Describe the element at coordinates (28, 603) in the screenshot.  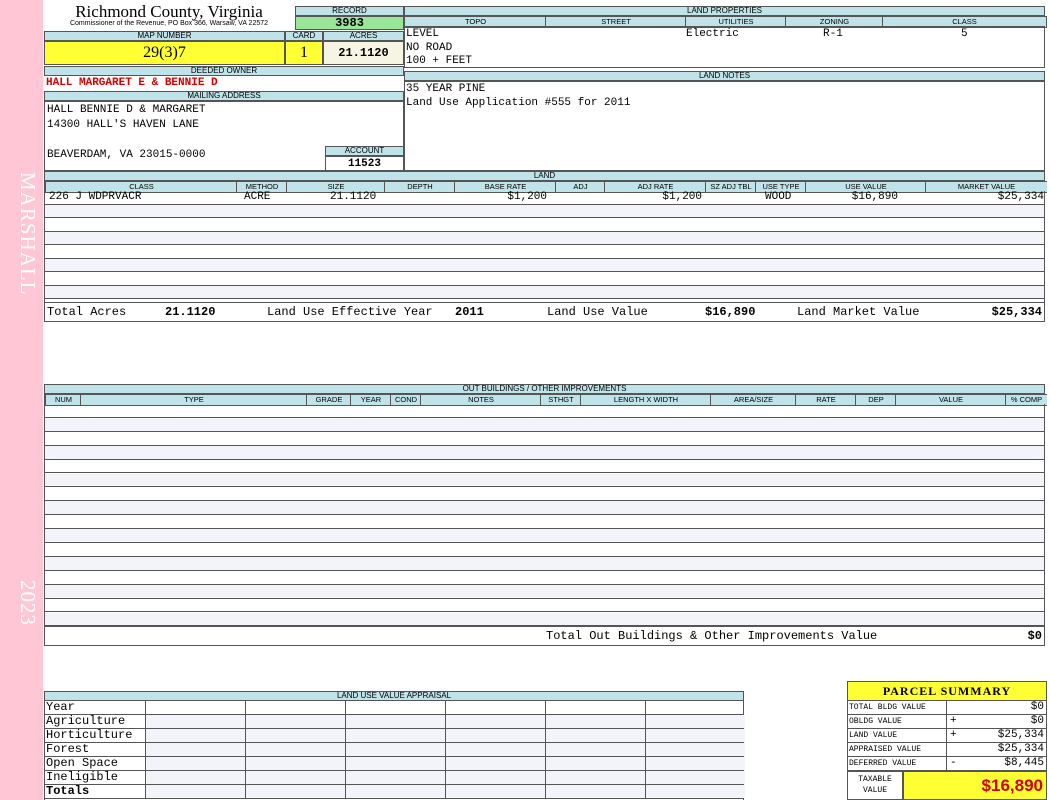
I see `tax-year: 2023` at that location.